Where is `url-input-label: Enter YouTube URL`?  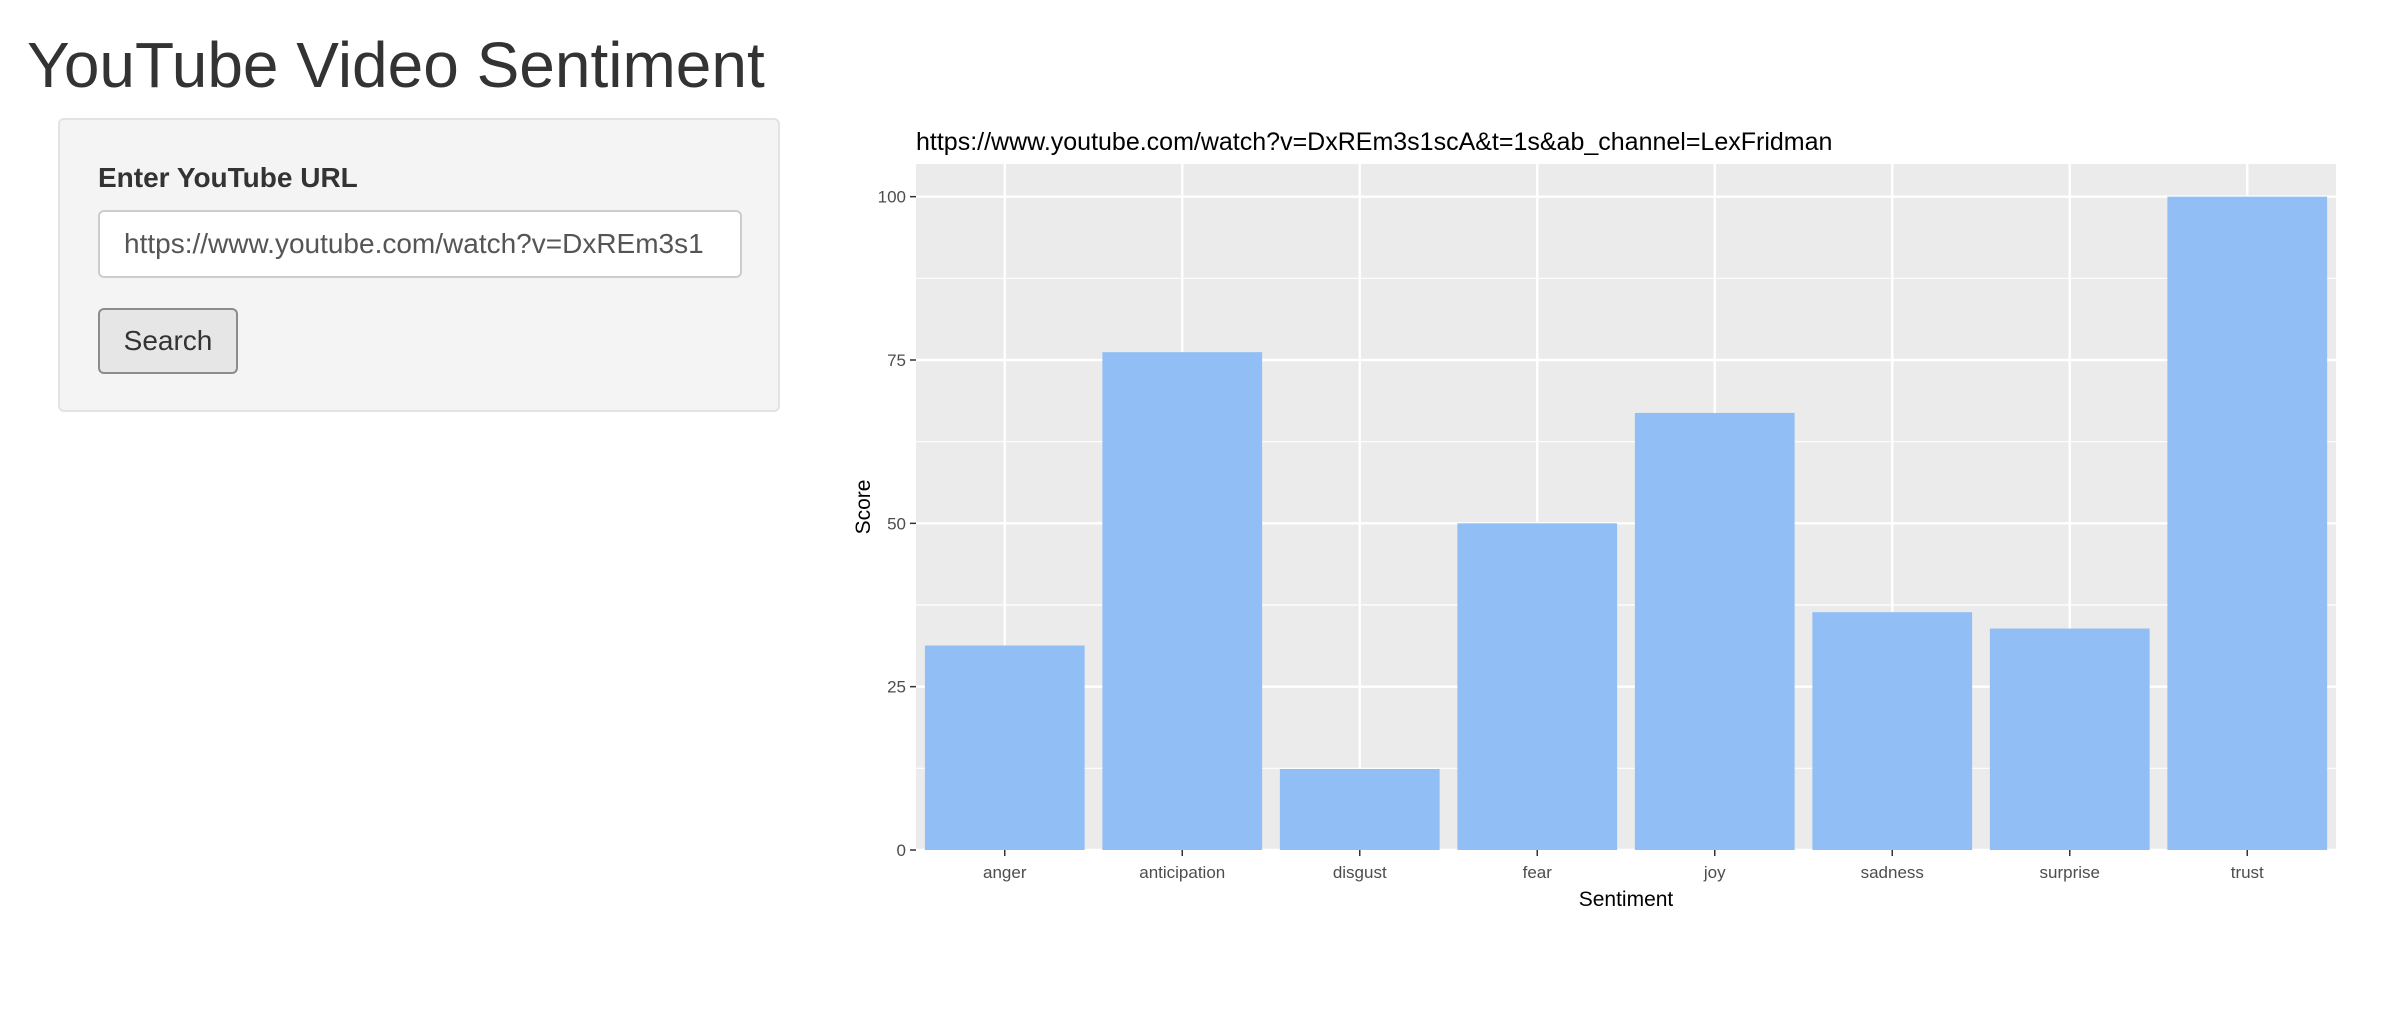
url-input-label: Enter YouTube URL is located at coordinates (228, 177).